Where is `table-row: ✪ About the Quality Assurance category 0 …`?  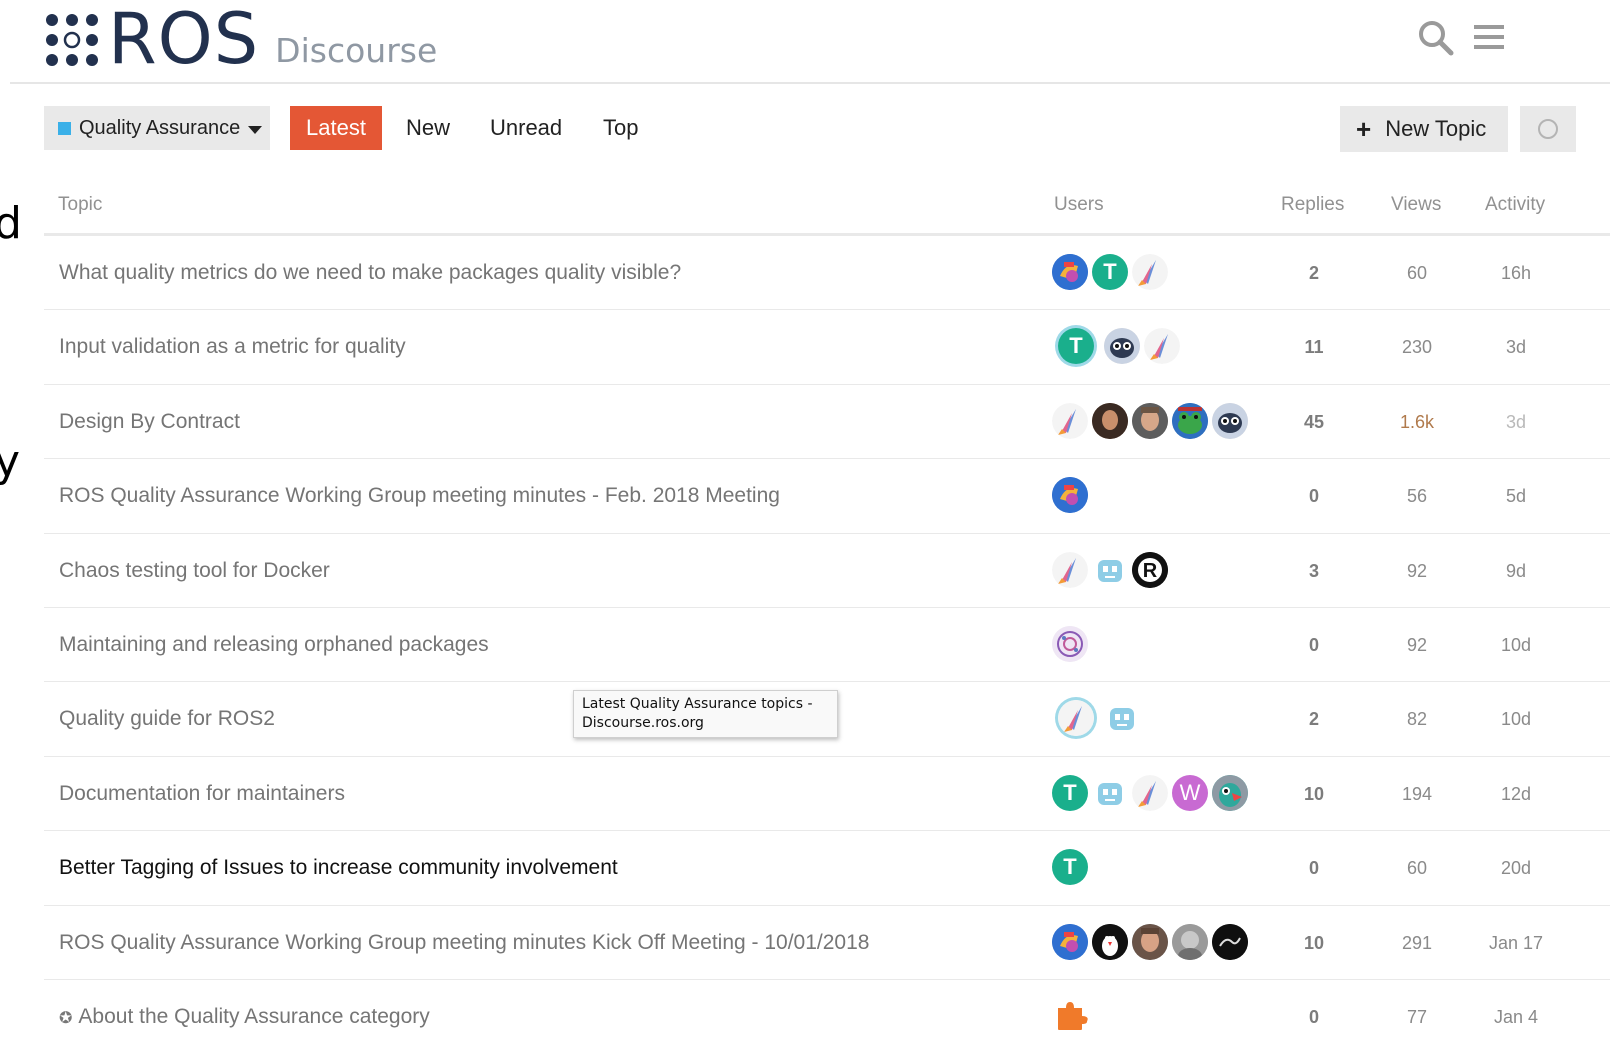 table-row: ✪ About the Quality Assurance category 0 … is located at coordinates (827, 1017).